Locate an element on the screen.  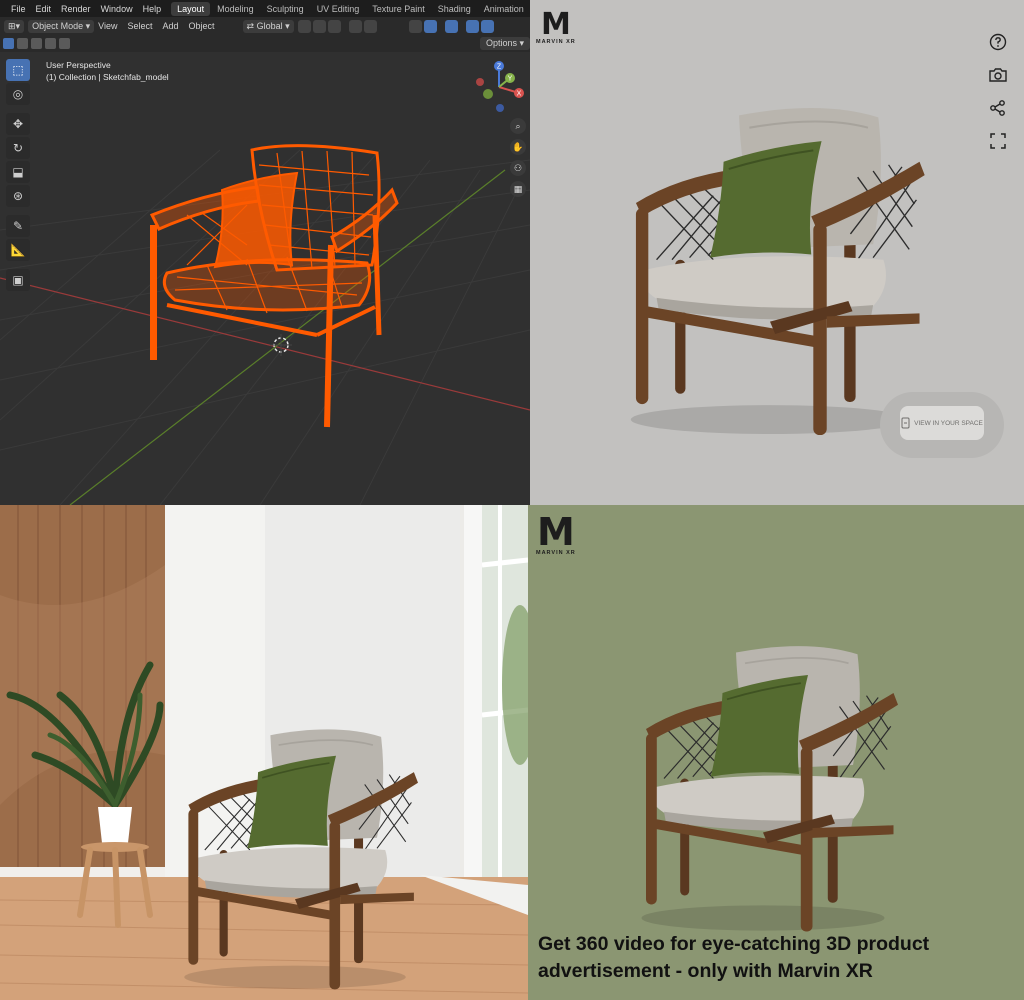
overlay-toggle-icon is located at coordinates (451, 26).